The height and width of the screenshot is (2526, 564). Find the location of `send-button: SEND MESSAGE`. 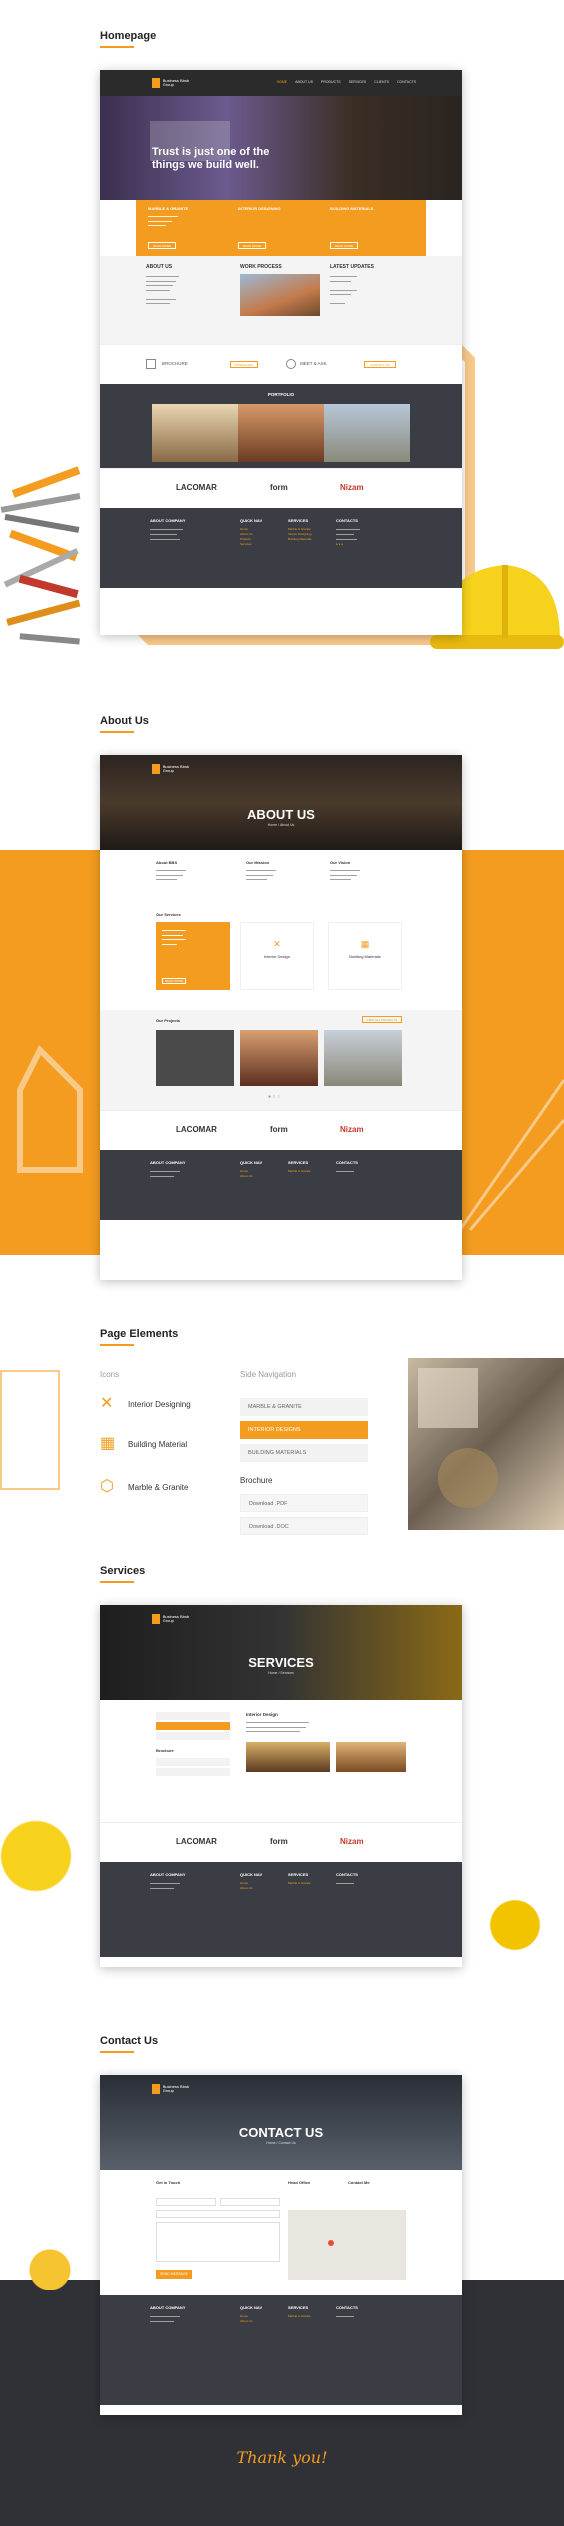

send-button: SEND MESSAGE is located at coordinates (174, 2274).